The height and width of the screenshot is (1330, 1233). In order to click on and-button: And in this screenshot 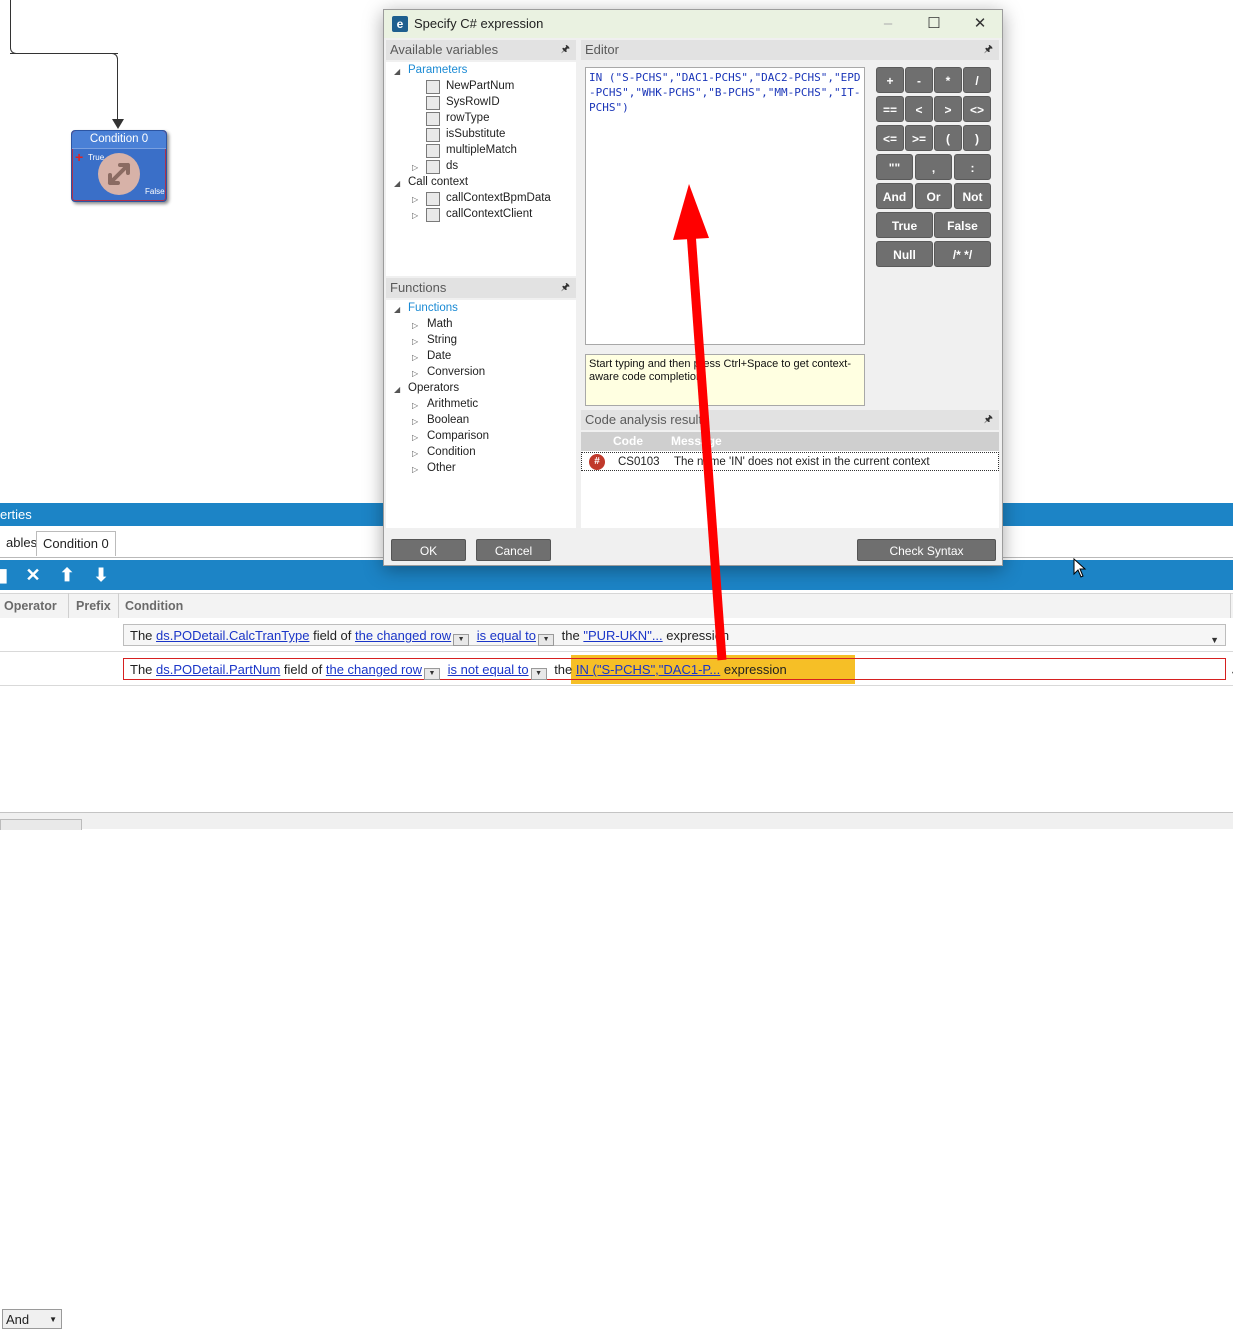, I will do `click(894, 196)`.